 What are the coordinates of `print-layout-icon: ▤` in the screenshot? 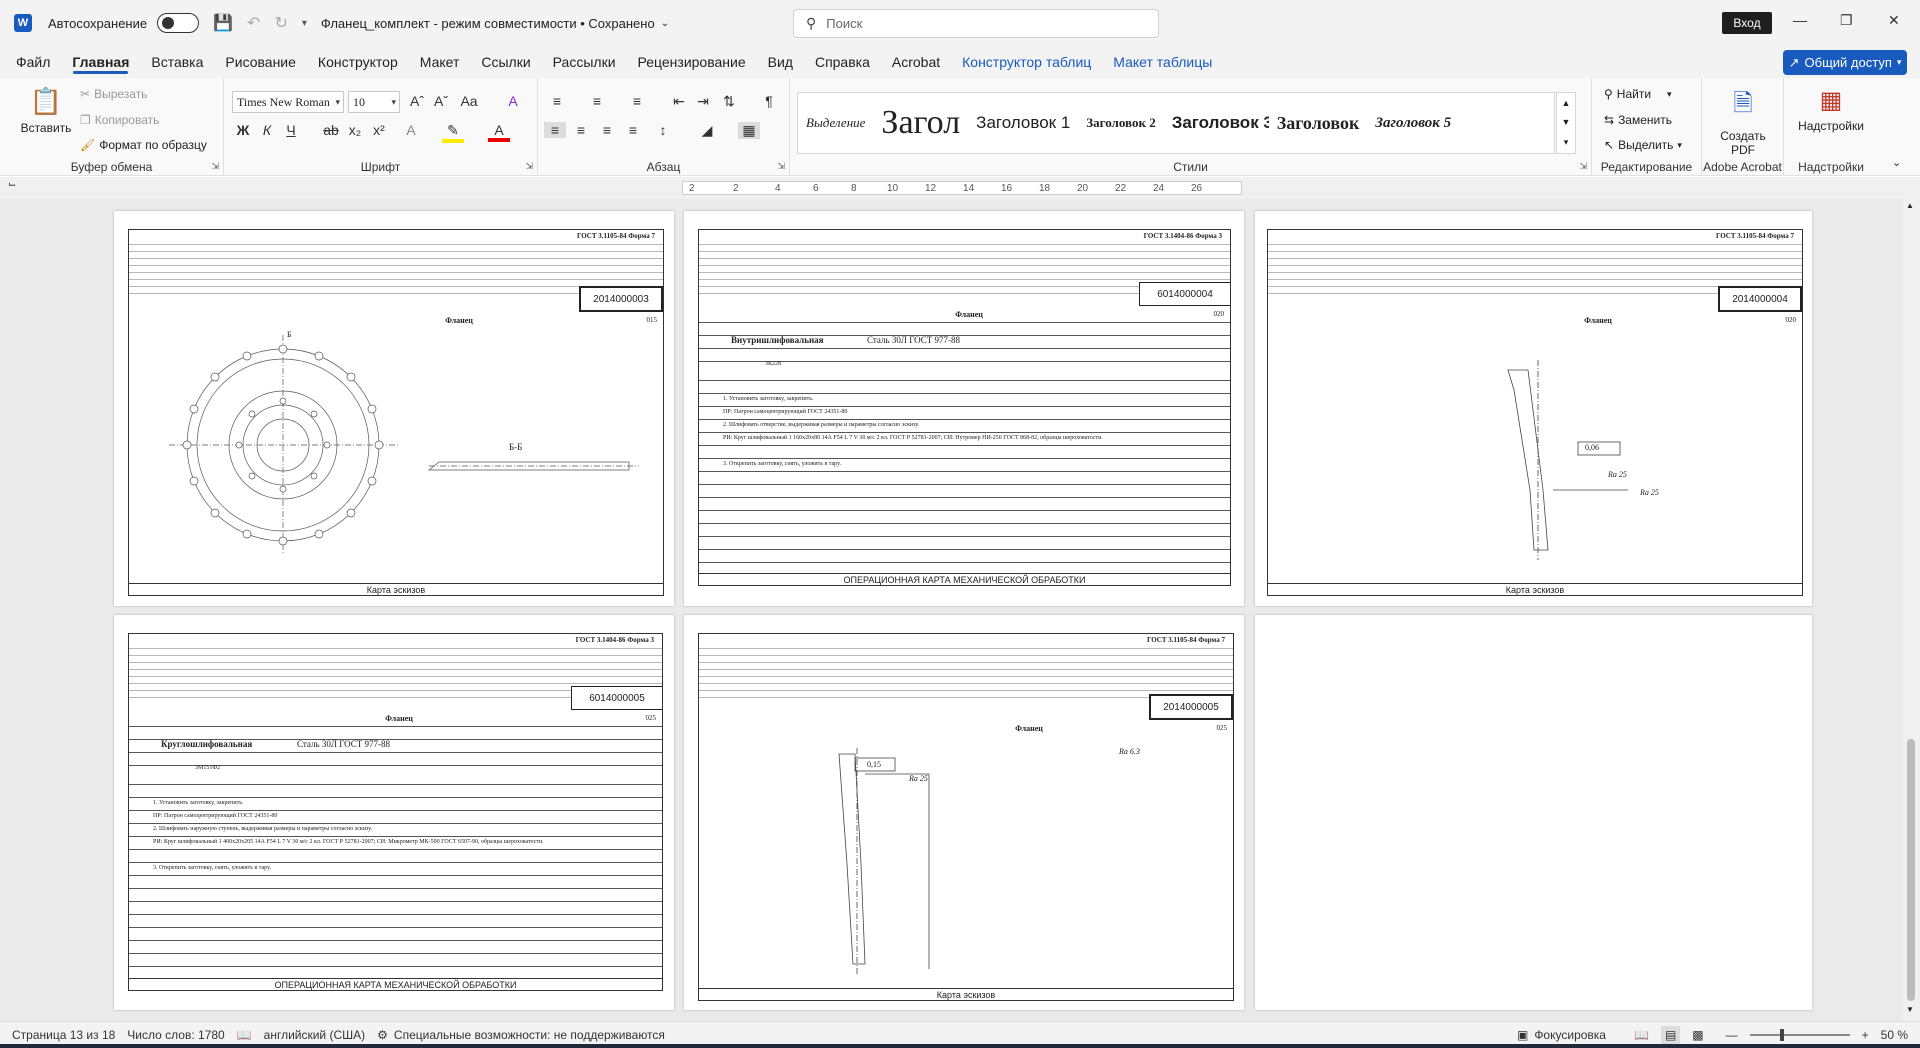 It's located at (1670, 1035).